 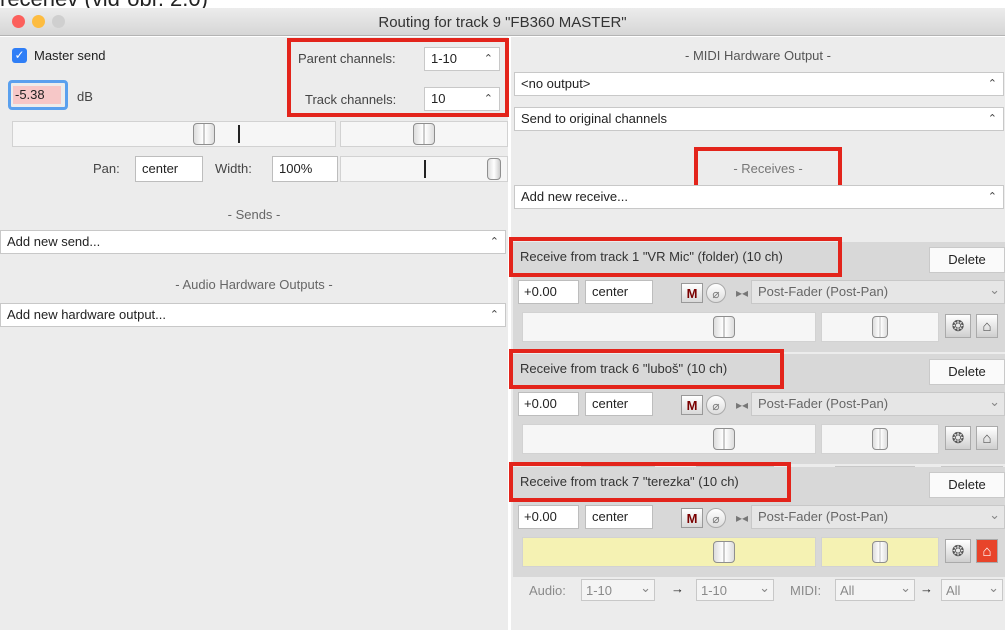 What do you see at coordinates (714, 590) in the screenshot?
I see `audio-dest-value: 1-10` at bounding box center [714, 590].